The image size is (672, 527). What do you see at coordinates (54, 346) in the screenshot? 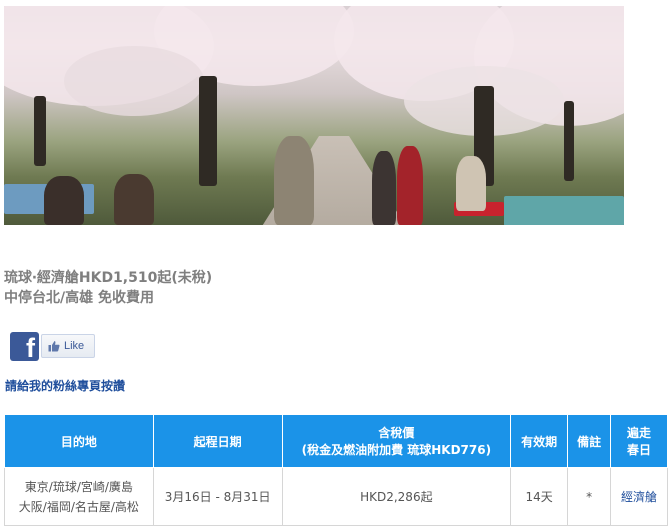
I see `thumbs-up-icon` at bounding box center [54, 346].